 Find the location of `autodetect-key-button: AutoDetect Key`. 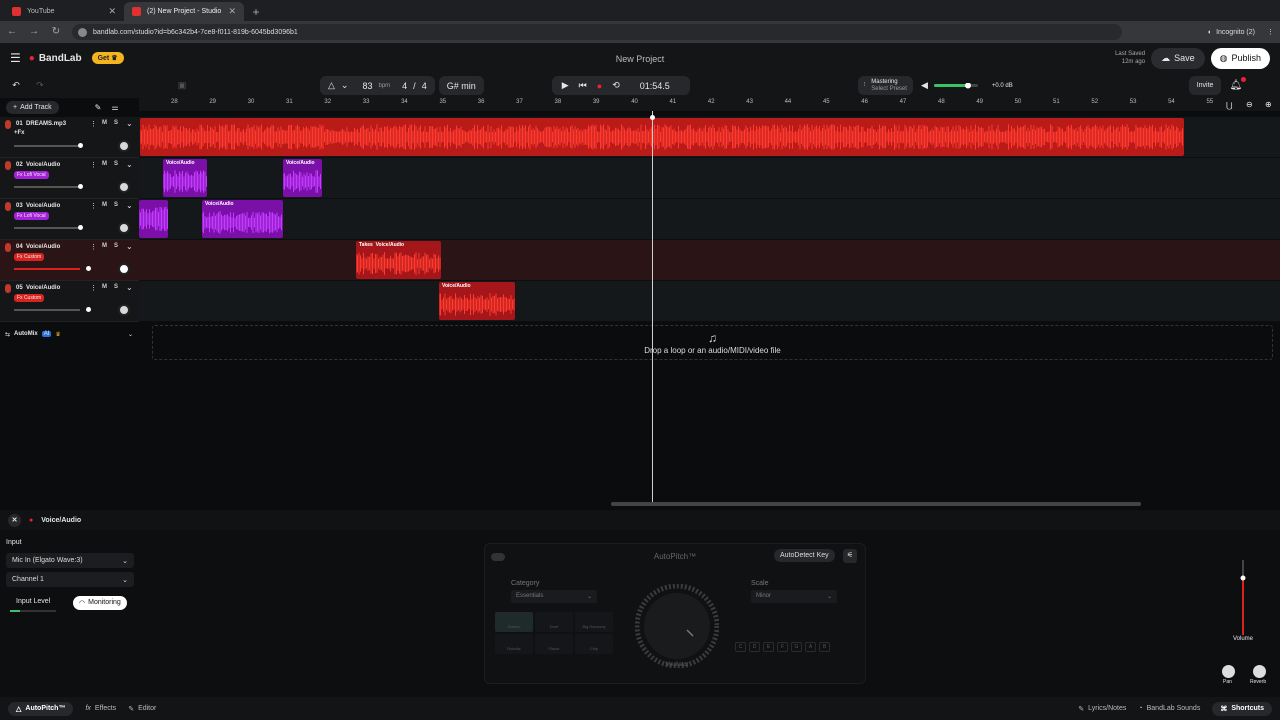

autodetect-key-button: AutoDetect Key is located at coordinates (804, 555).